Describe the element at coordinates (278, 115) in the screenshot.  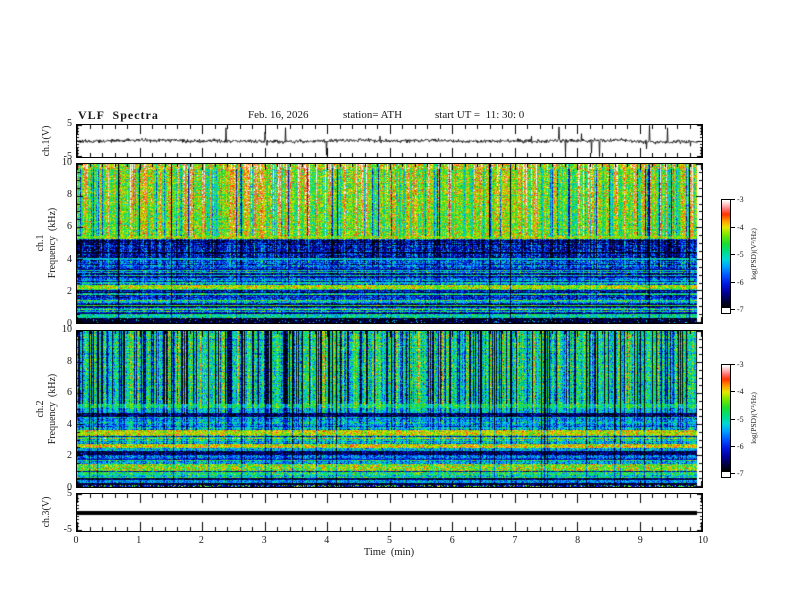
I see `date-label: Feb. 16, 2026` at that location.